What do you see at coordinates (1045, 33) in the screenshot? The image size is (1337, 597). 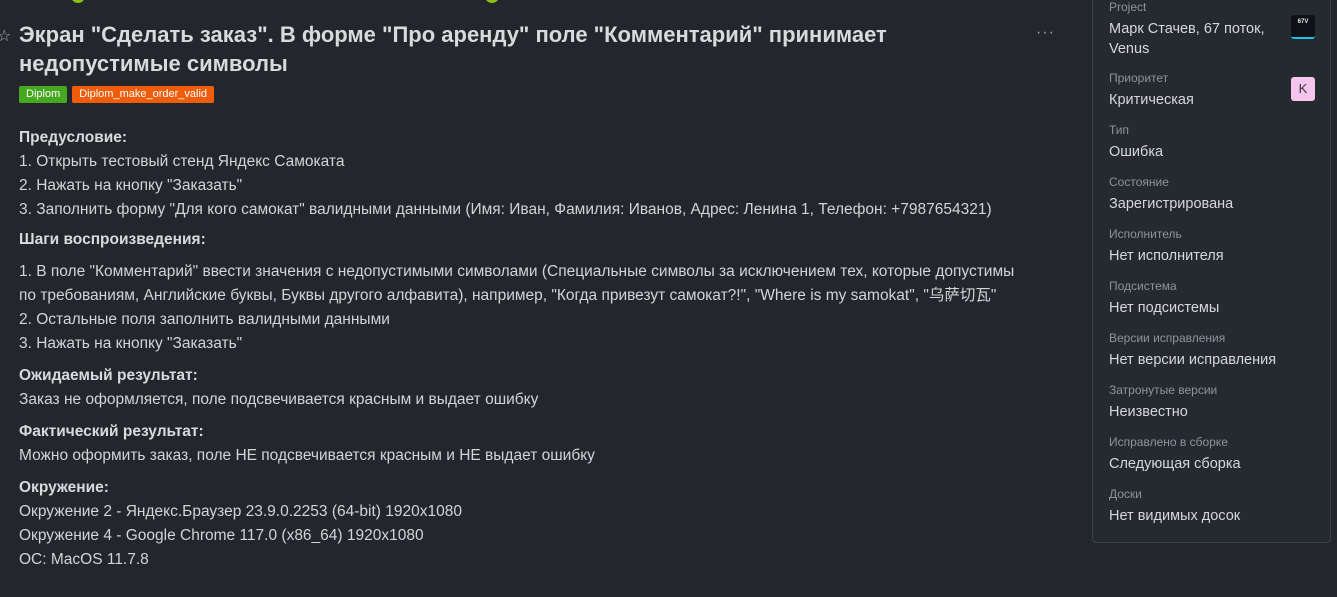 I see `more-icon: ···` at bounding box center [1045, 33].